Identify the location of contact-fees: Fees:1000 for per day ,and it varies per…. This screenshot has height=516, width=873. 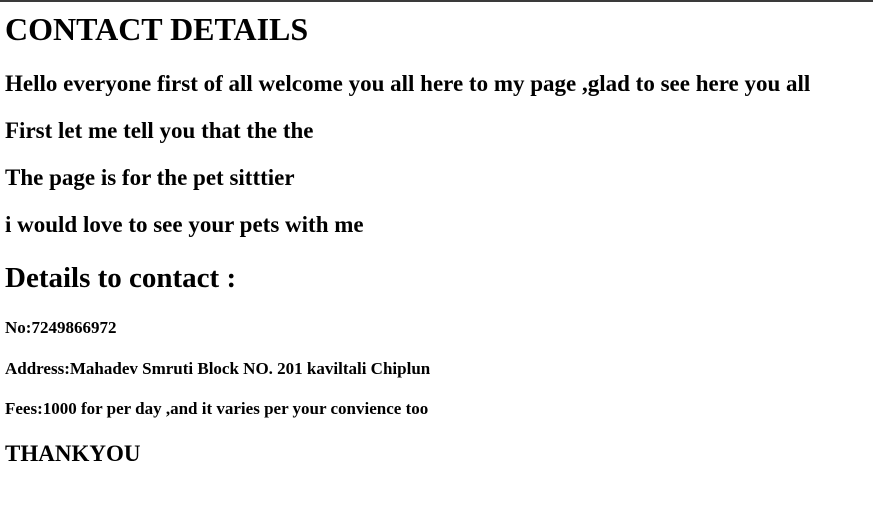
(217, 408).